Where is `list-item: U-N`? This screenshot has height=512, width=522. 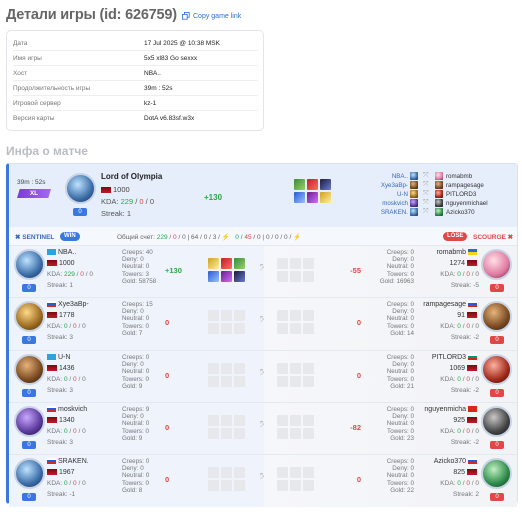
list-item: U-N is located at coordinates (394, 194).